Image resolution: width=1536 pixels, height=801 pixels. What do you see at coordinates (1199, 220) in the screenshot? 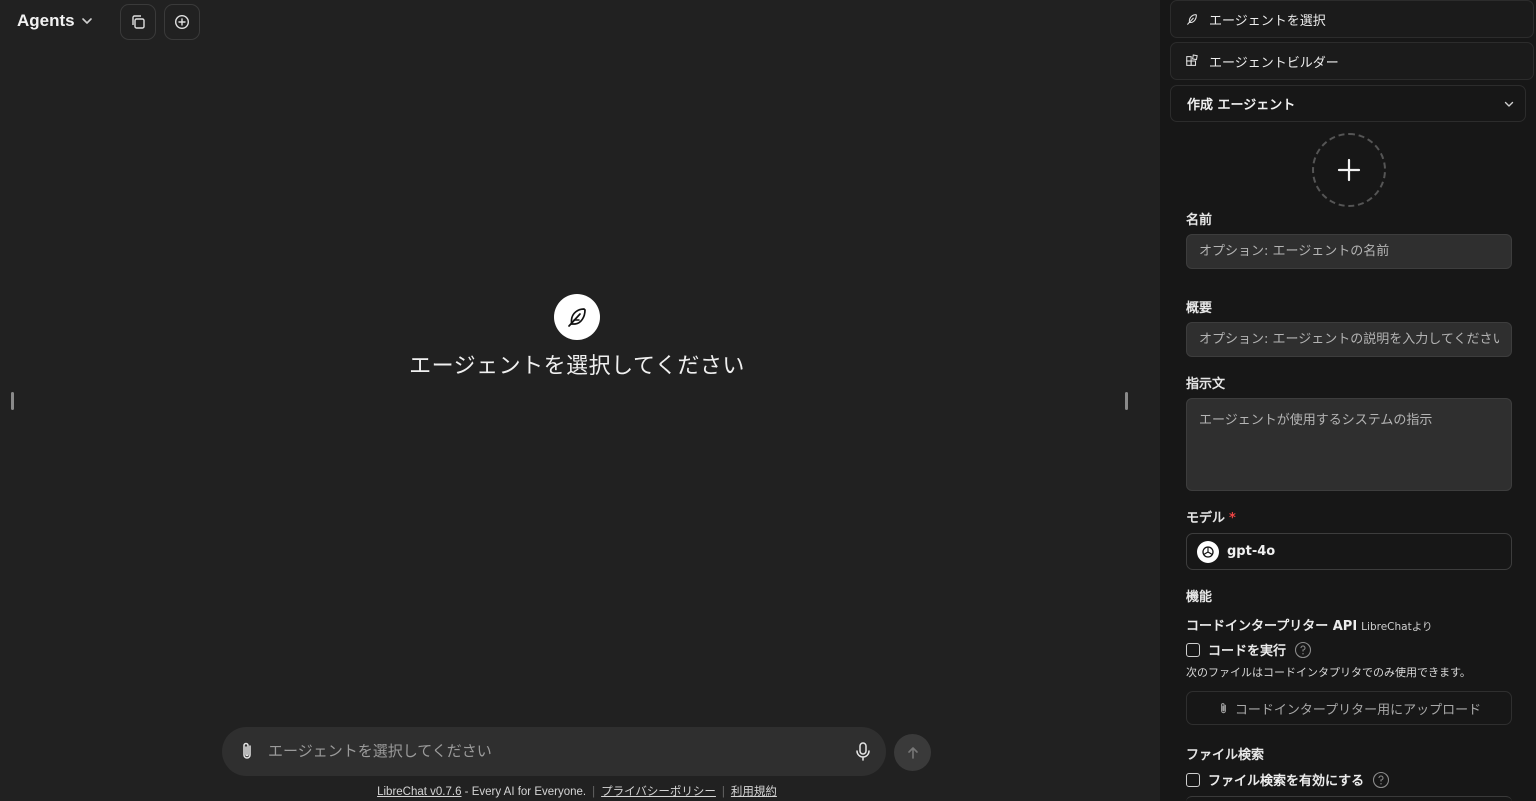
I see `name-label: 名前` at bounding box center [1199, 220].